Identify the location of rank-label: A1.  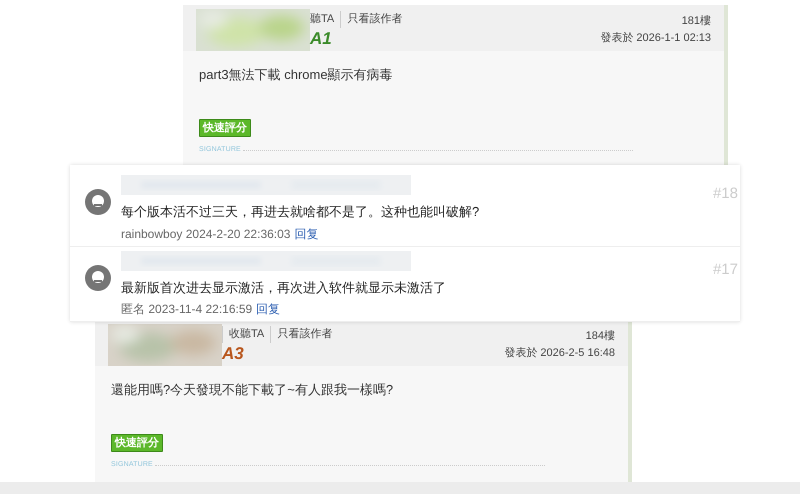
(321, 38).